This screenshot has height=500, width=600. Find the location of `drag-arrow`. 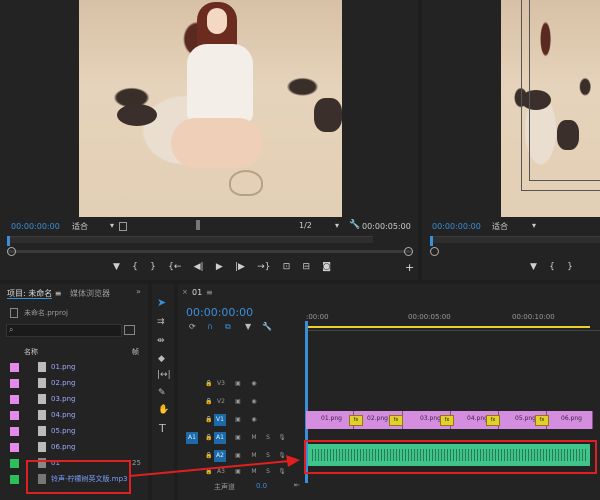

drag-arrow is located at coordinates (214, 466).